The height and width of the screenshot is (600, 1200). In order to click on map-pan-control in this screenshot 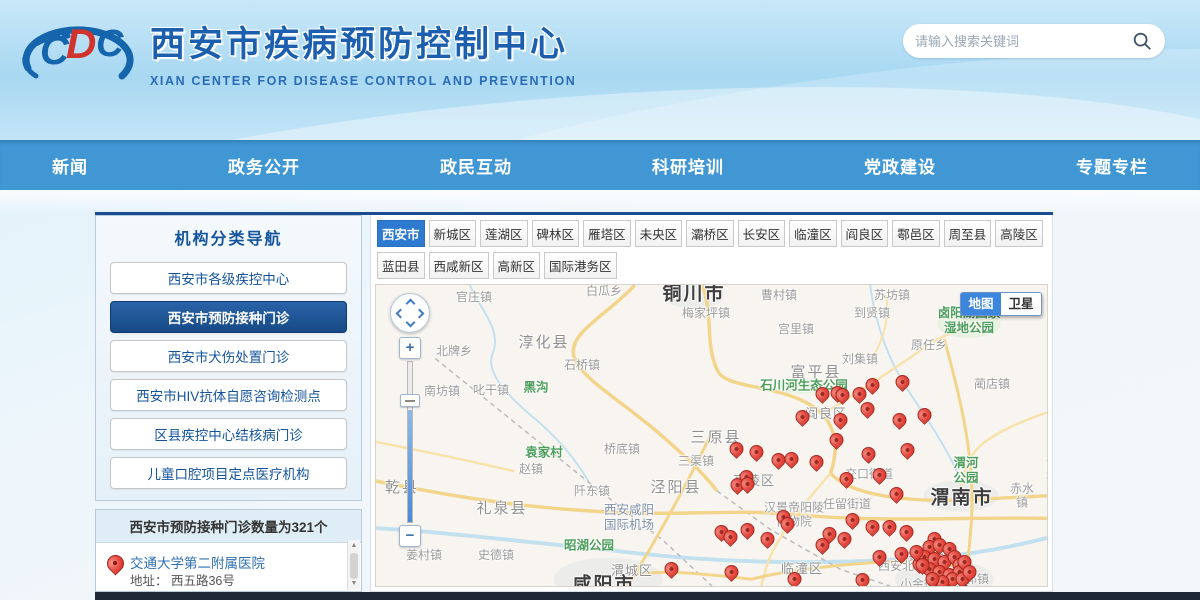, I will do `click(410, 313)`.